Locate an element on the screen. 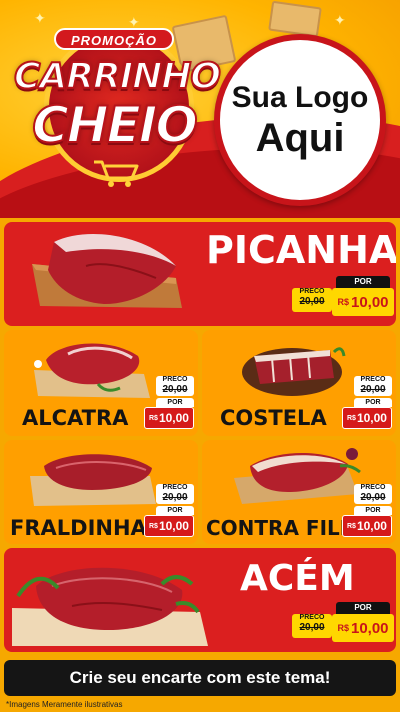 The width and height of the screenshot is (400, 712). fraldinha-image is located at coordinates (93, 480).